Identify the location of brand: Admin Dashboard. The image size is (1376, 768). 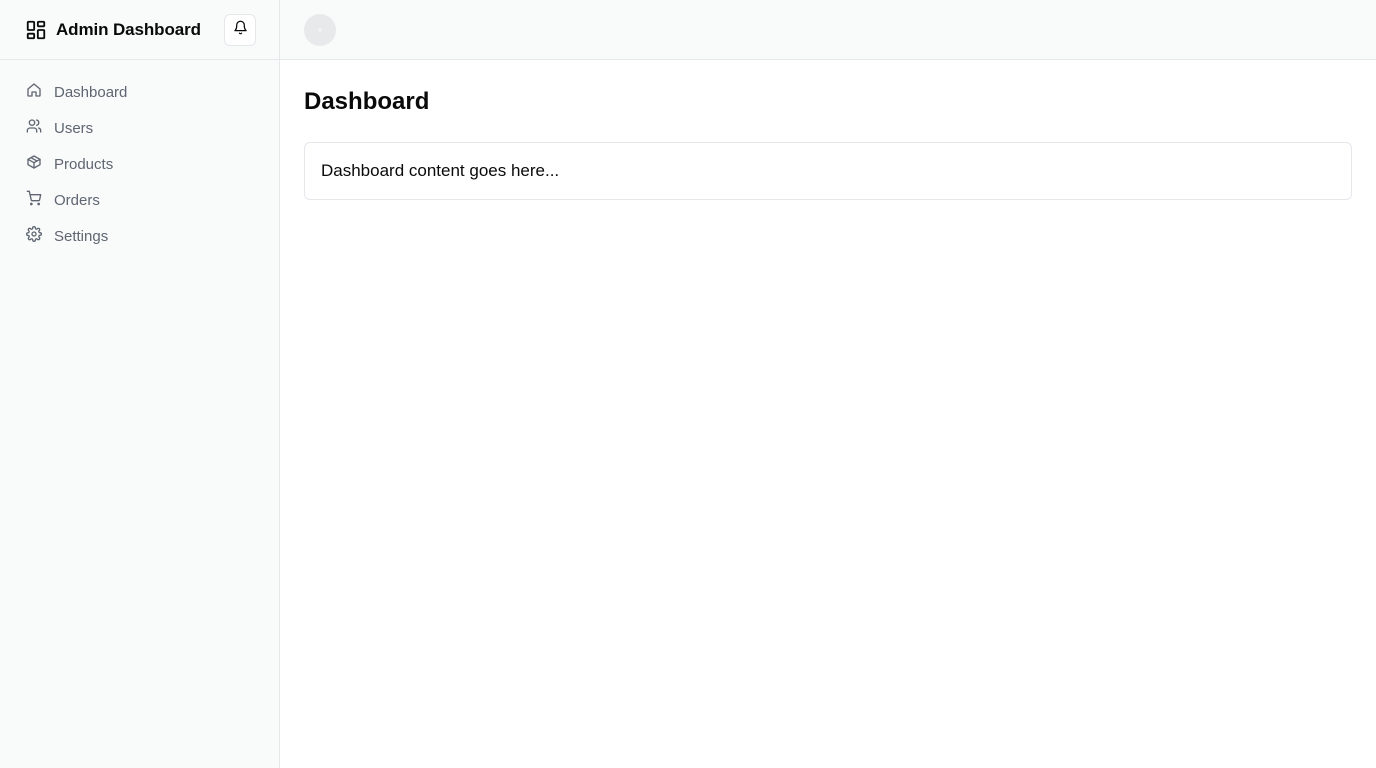
(112, 29).